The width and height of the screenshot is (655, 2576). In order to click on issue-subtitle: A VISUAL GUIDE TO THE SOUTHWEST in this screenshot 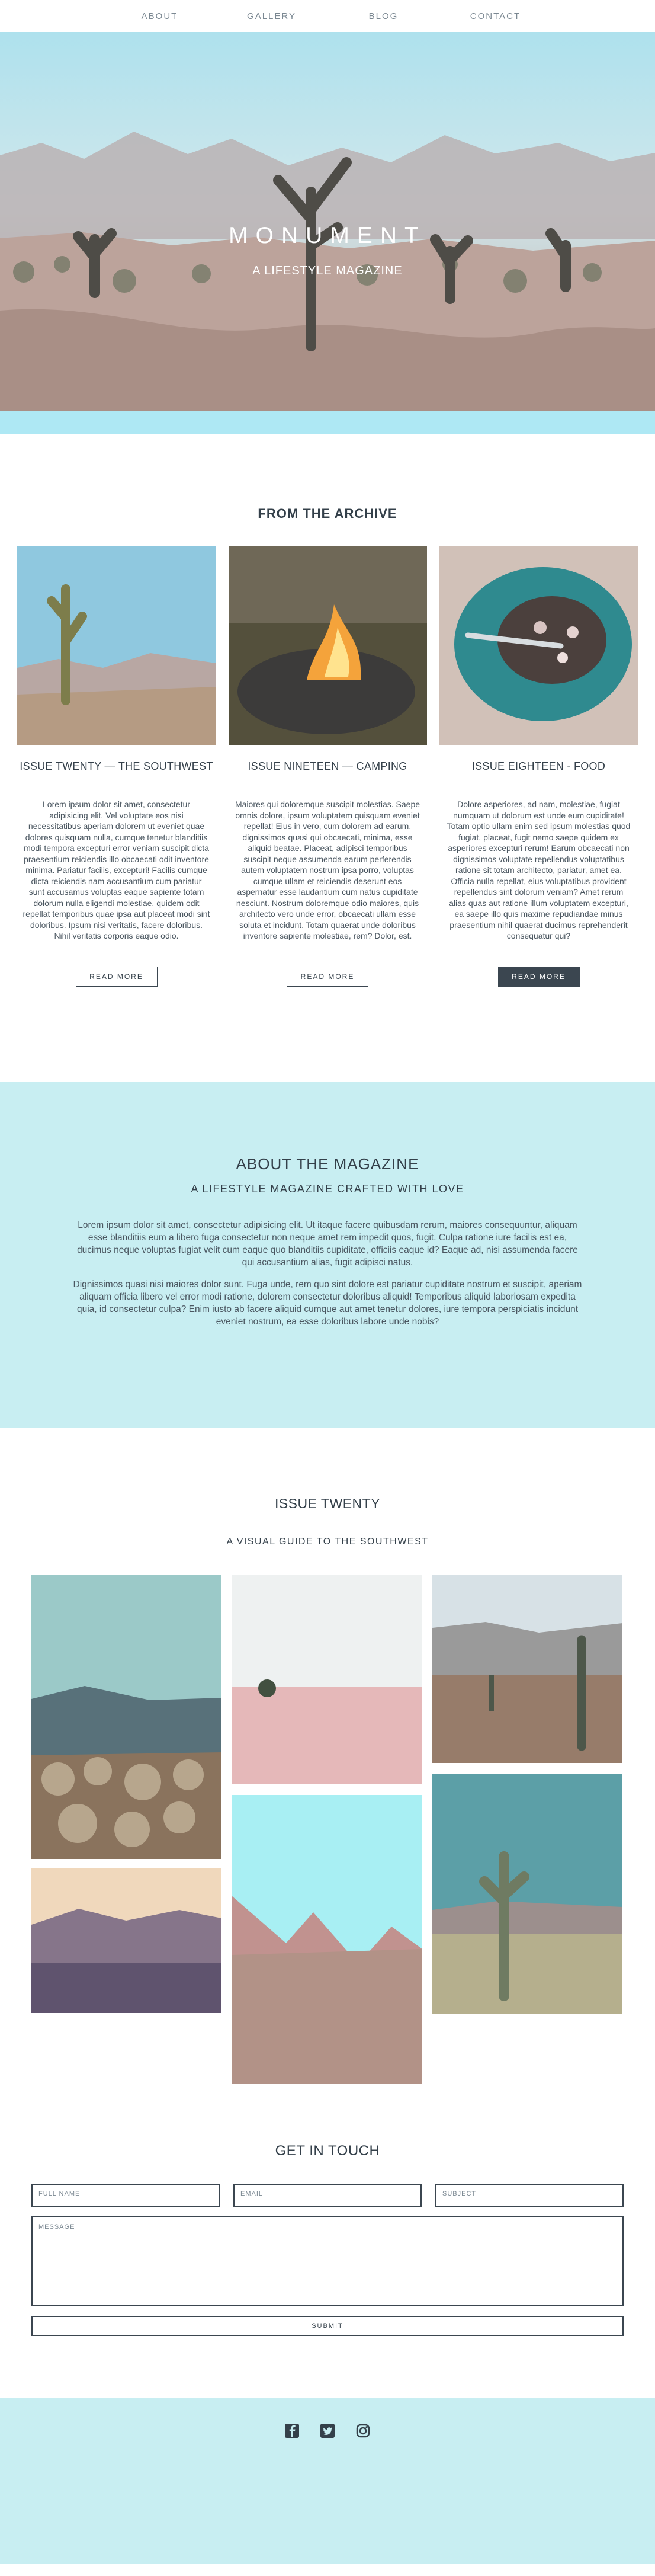, I will do `click(327, 1542)`.